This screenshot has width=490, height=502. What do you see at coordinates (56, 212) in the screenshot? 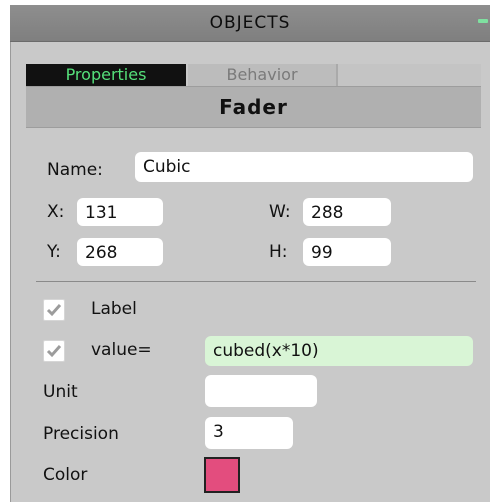
I see `x-label: X:` at bounding box center [56, 212].